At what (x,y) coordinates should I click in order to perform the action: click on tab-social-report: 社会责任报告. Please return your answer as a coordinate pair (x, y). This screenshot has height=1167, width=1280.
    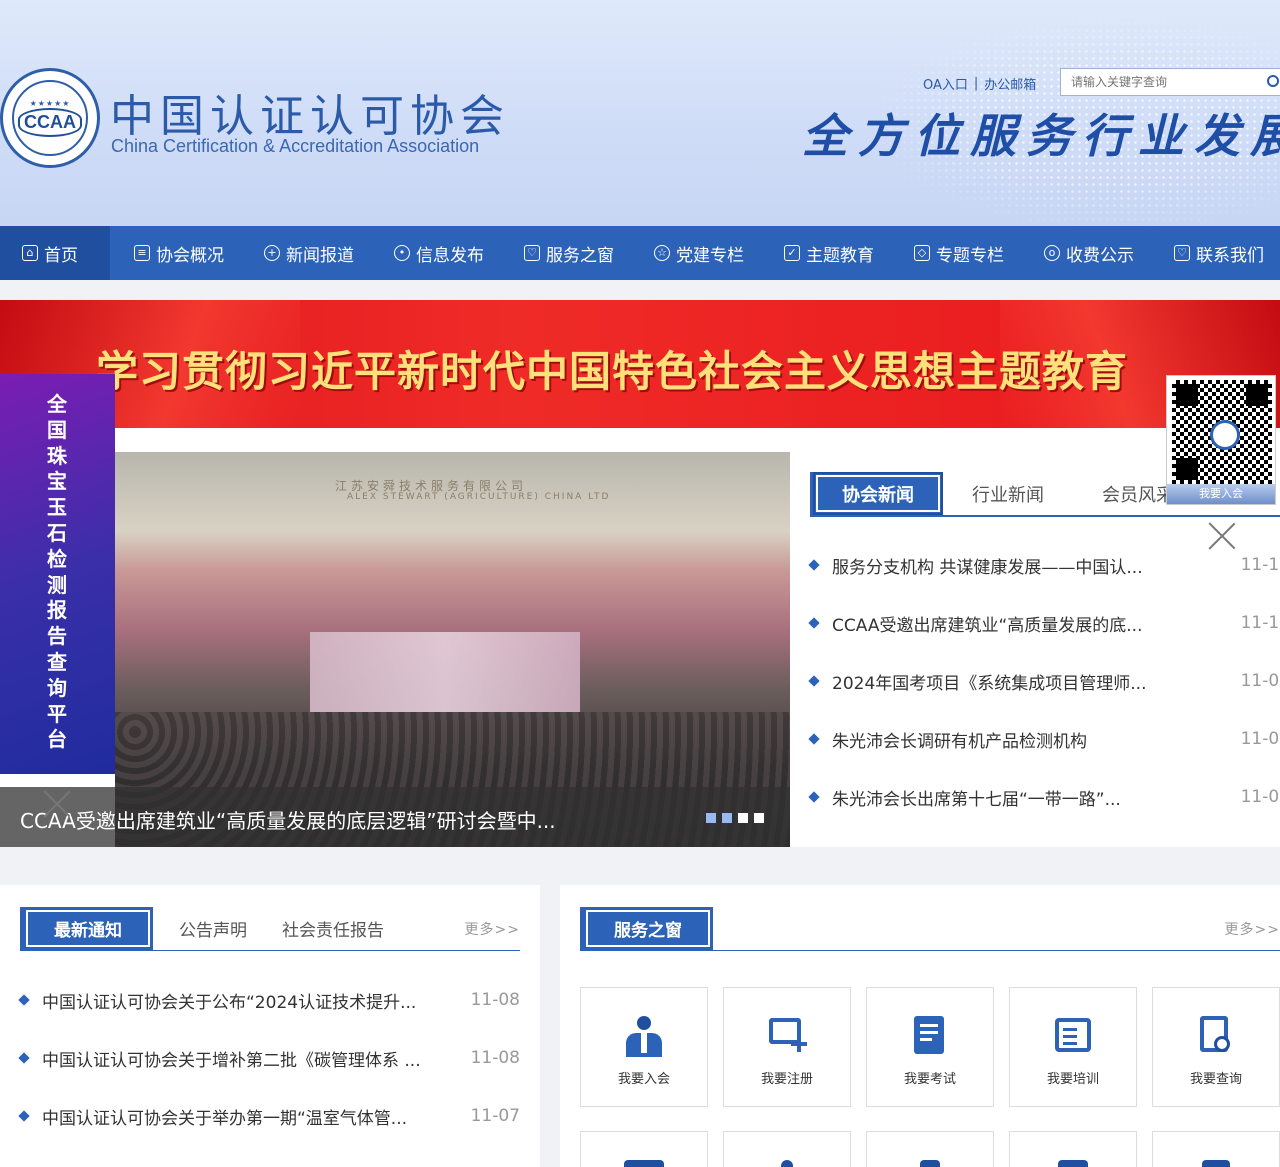
    Looking at the image, I should click on (333, 928).